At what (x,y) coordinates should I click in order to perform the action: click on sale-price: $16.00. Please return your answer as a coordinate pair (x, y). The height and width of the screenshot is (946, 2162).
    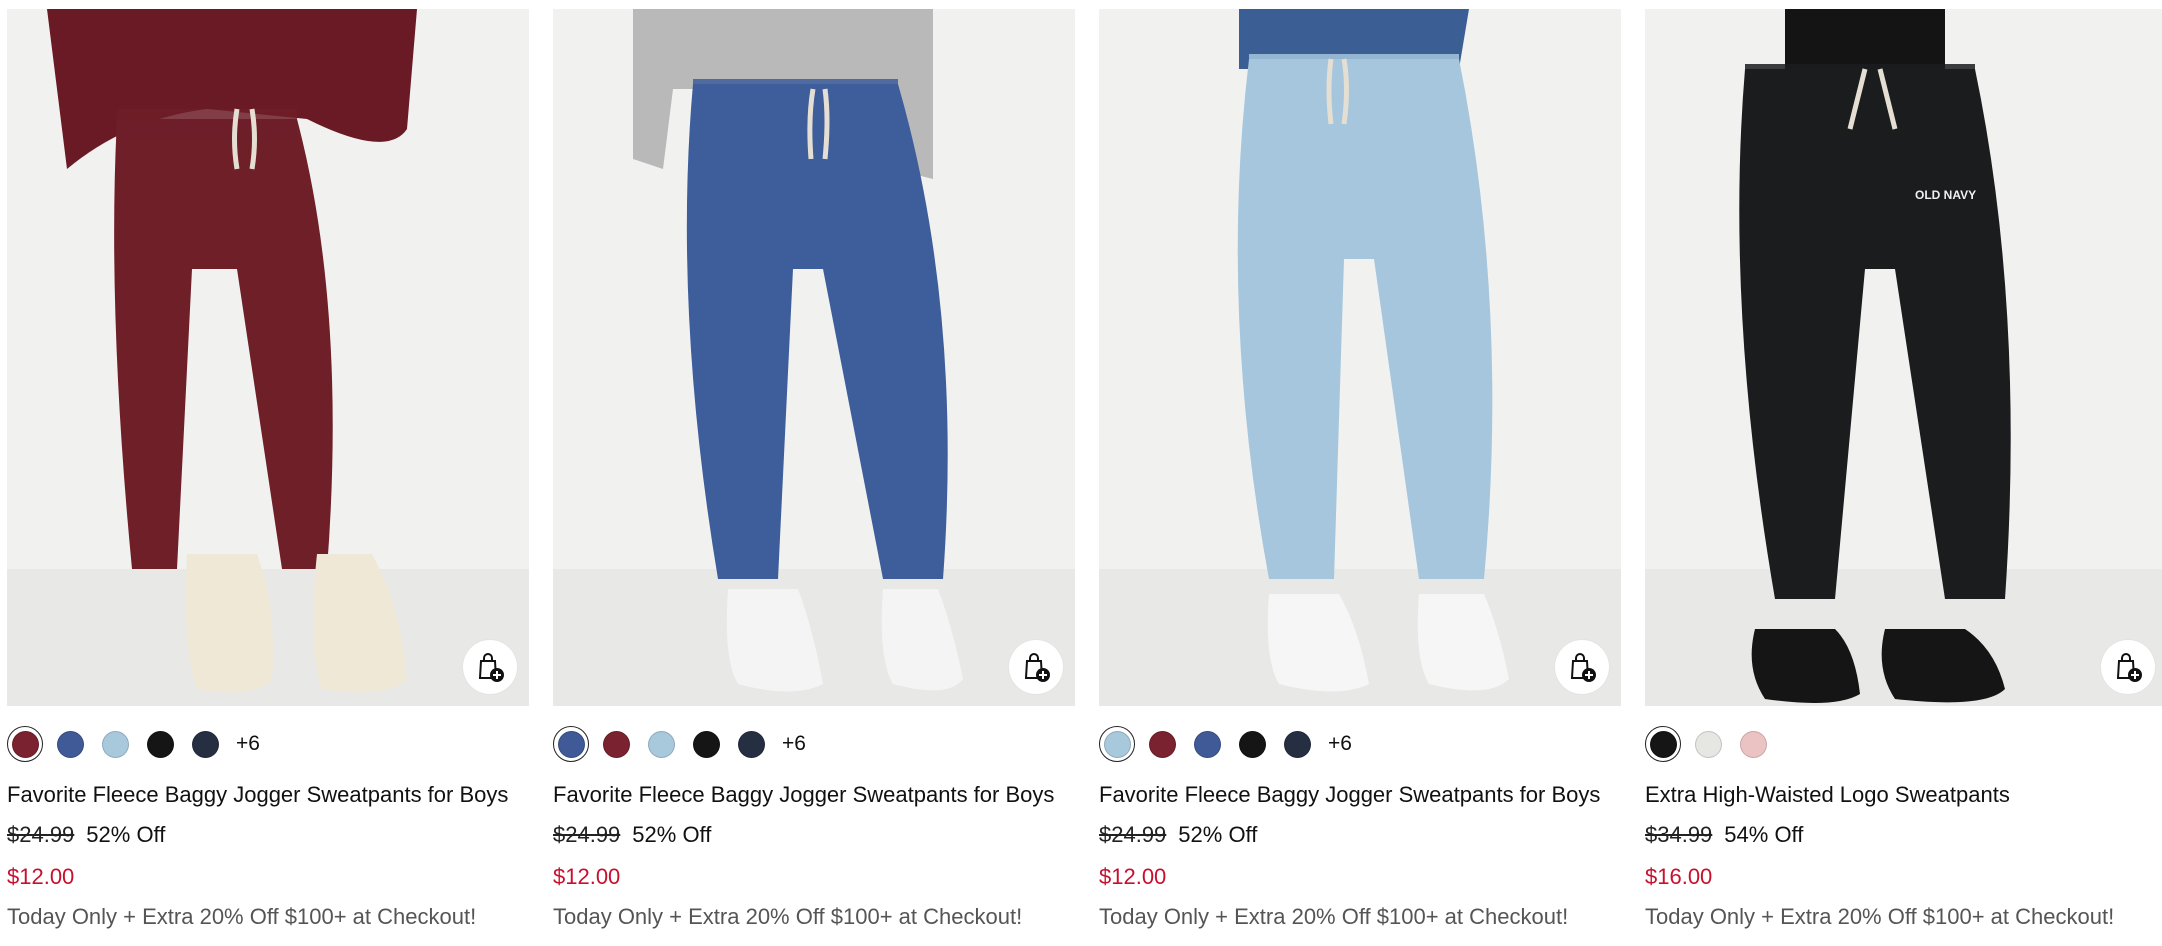
    Looking at the image, I should click on (1679, 876).